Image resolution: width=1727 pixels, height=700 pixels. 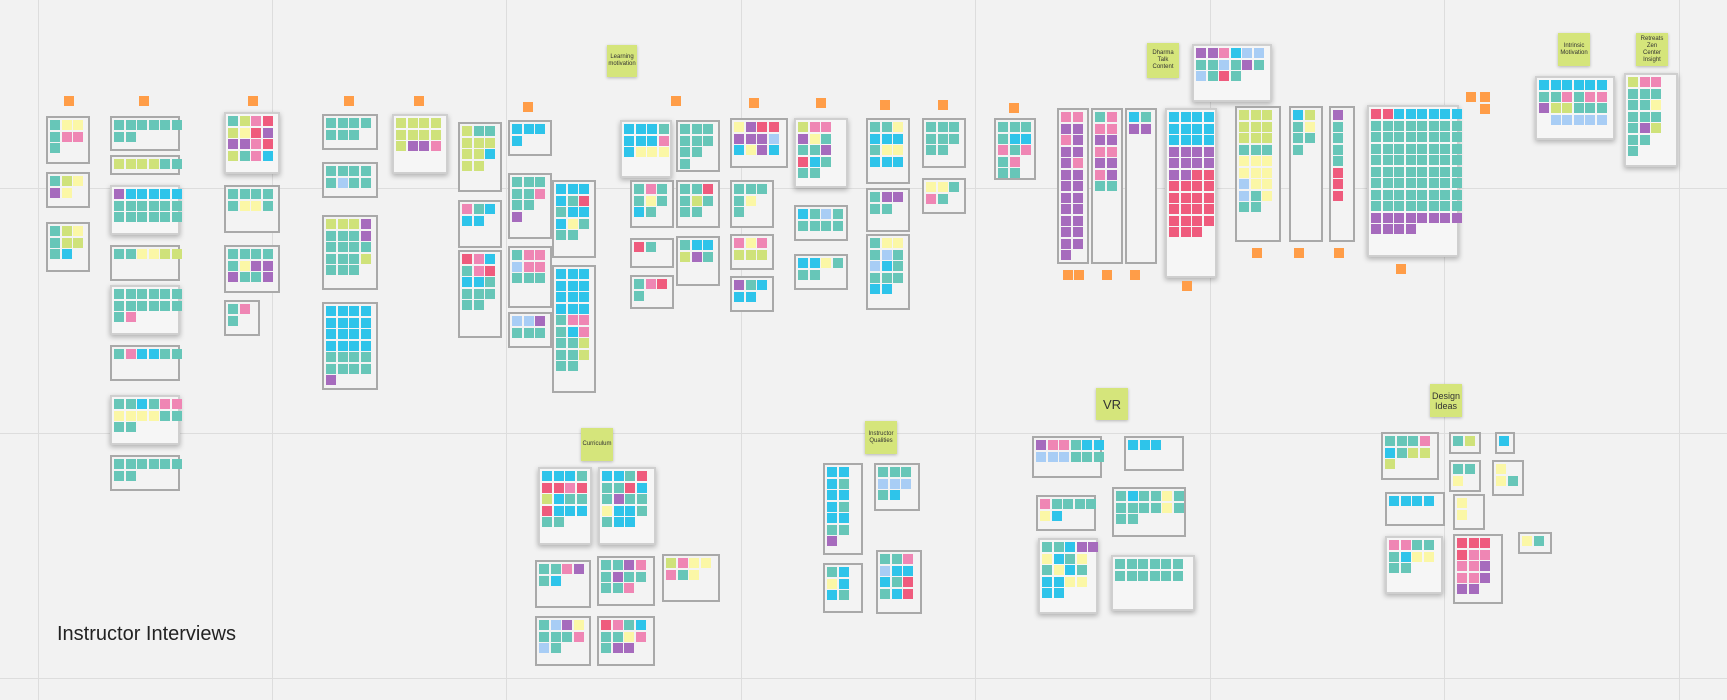 I want to click on priority-tag, so click(x=676, y=101).